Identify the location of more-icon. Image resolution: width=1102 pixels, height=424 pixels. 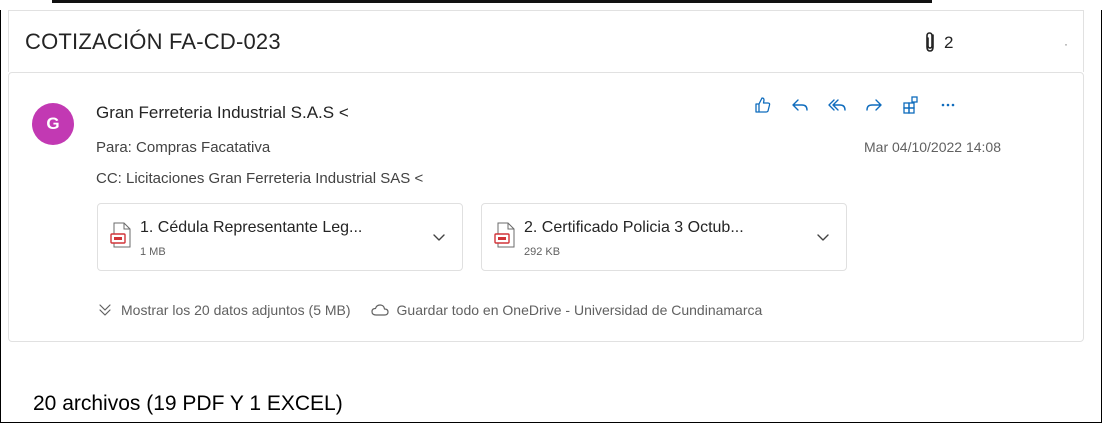
(947, 105).